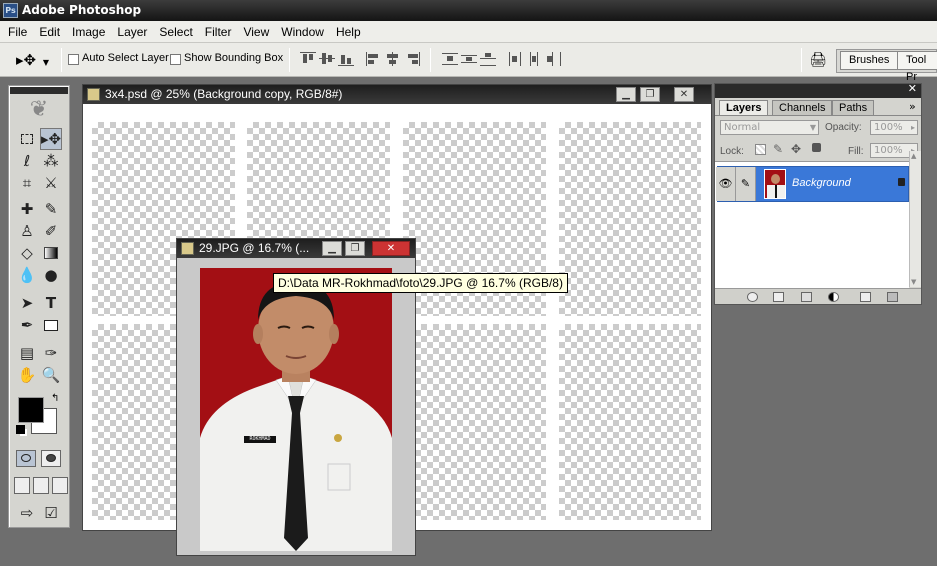  I want to click on align-horizontal-center-icon, so click(393, 59).